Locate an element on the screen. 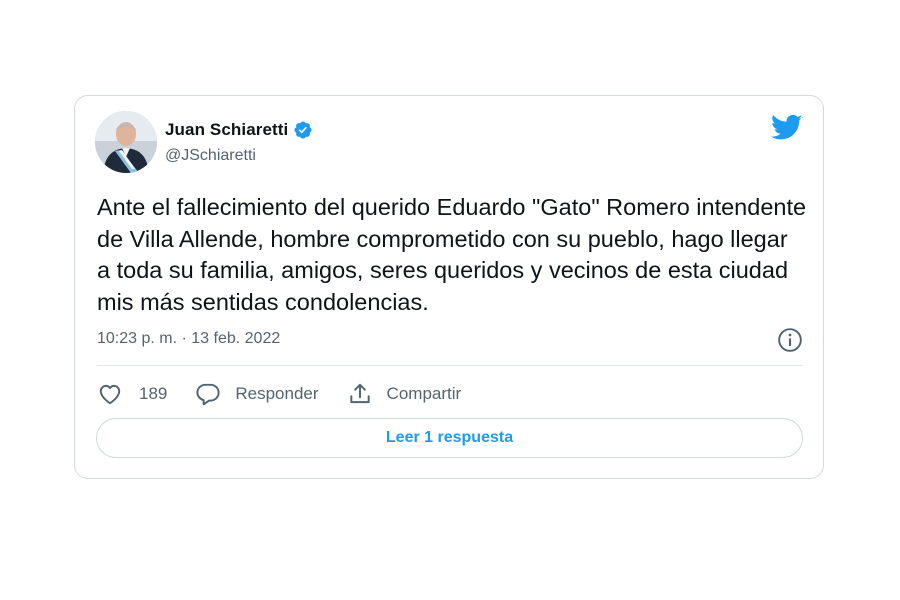  share-button: Compartir is located at coordinates (404, 394).